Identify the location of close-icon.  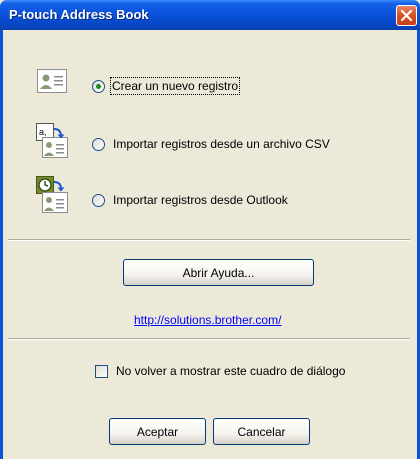
(406, 15).